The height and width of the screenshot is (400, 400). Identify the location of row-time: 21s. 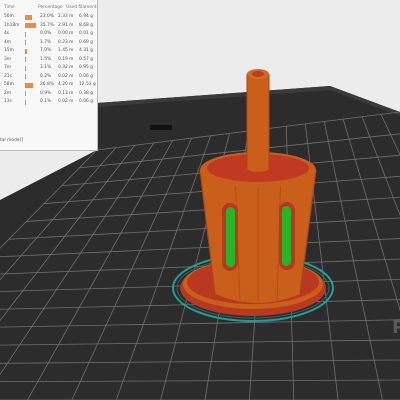
(8, 76).